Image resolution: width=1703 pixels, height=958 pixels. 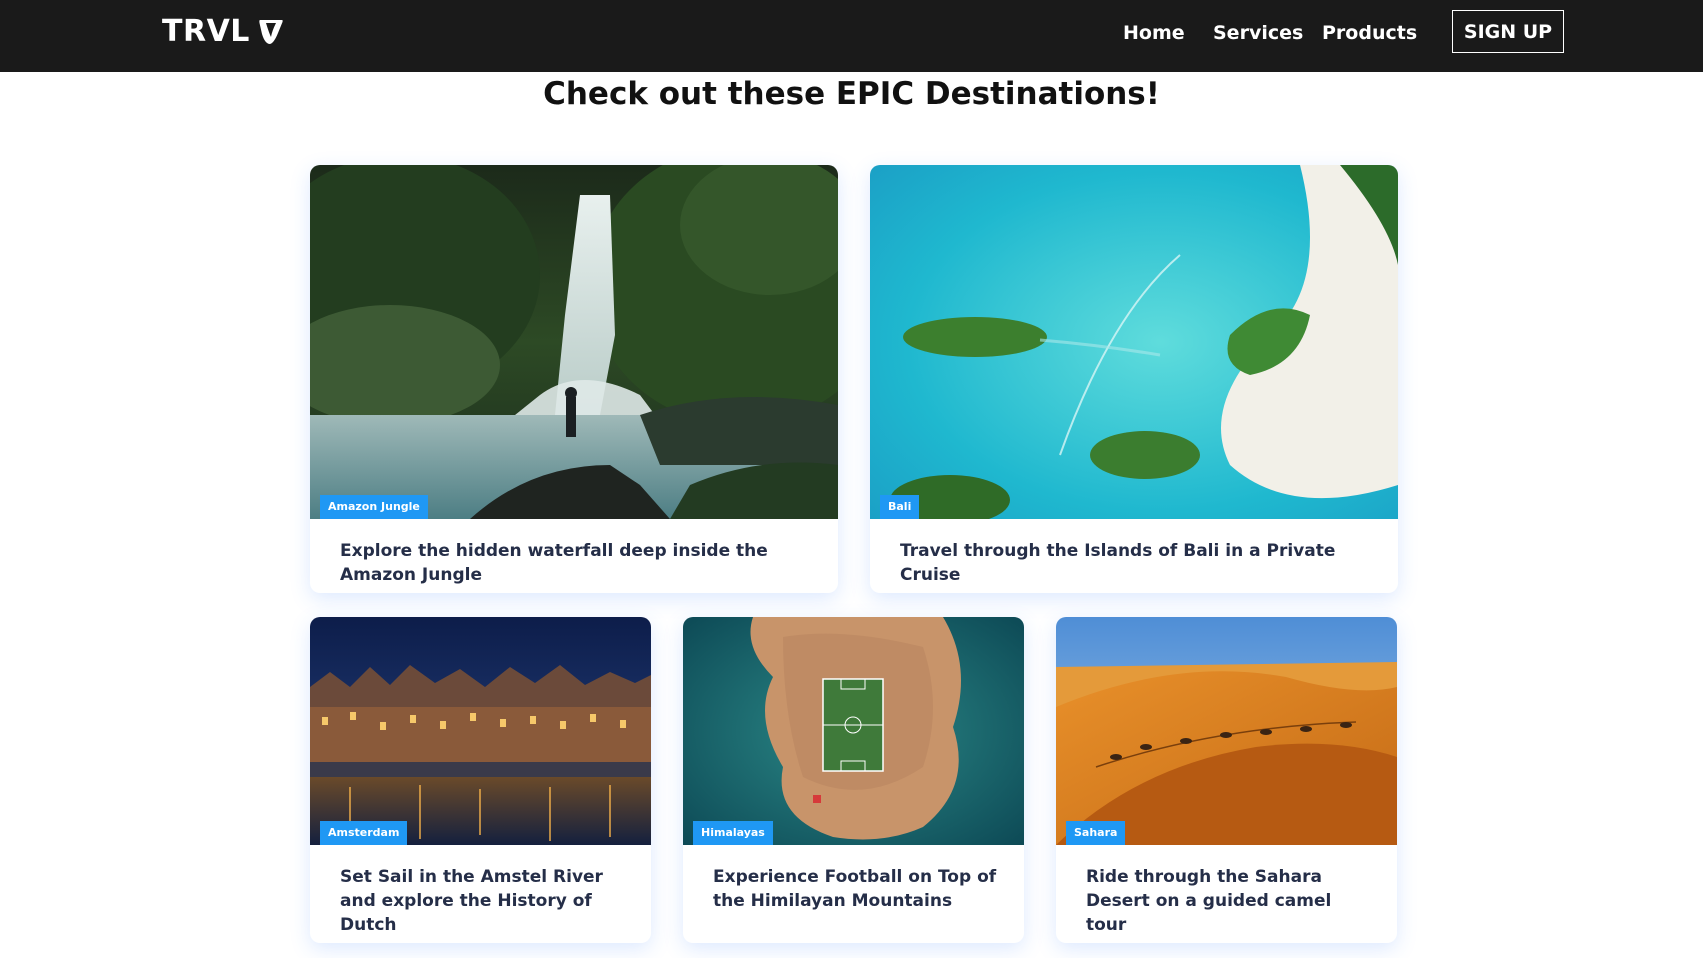 I want to click on card-image-wrapper: Bali, so click(x=1134, y=342).